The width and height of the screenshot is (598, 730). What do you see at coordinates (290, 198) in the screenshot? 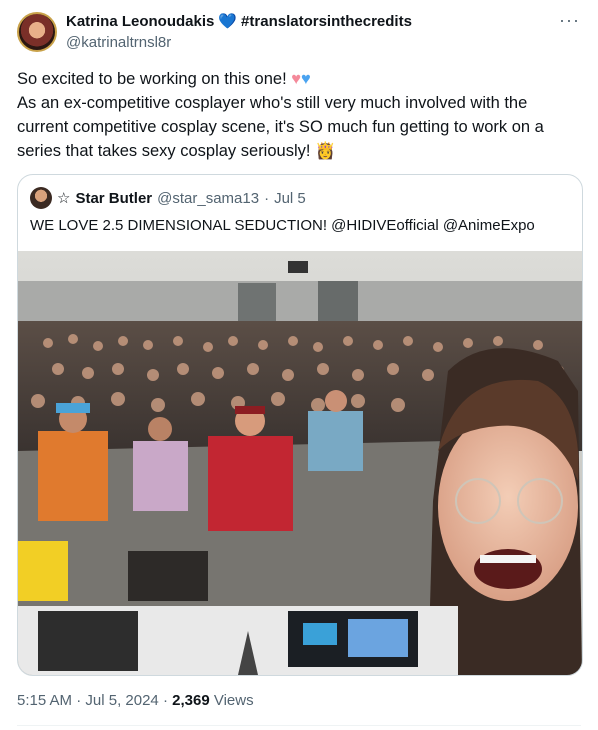
I see `quoted-date: Jul 5` at bounding box center [290, 198].